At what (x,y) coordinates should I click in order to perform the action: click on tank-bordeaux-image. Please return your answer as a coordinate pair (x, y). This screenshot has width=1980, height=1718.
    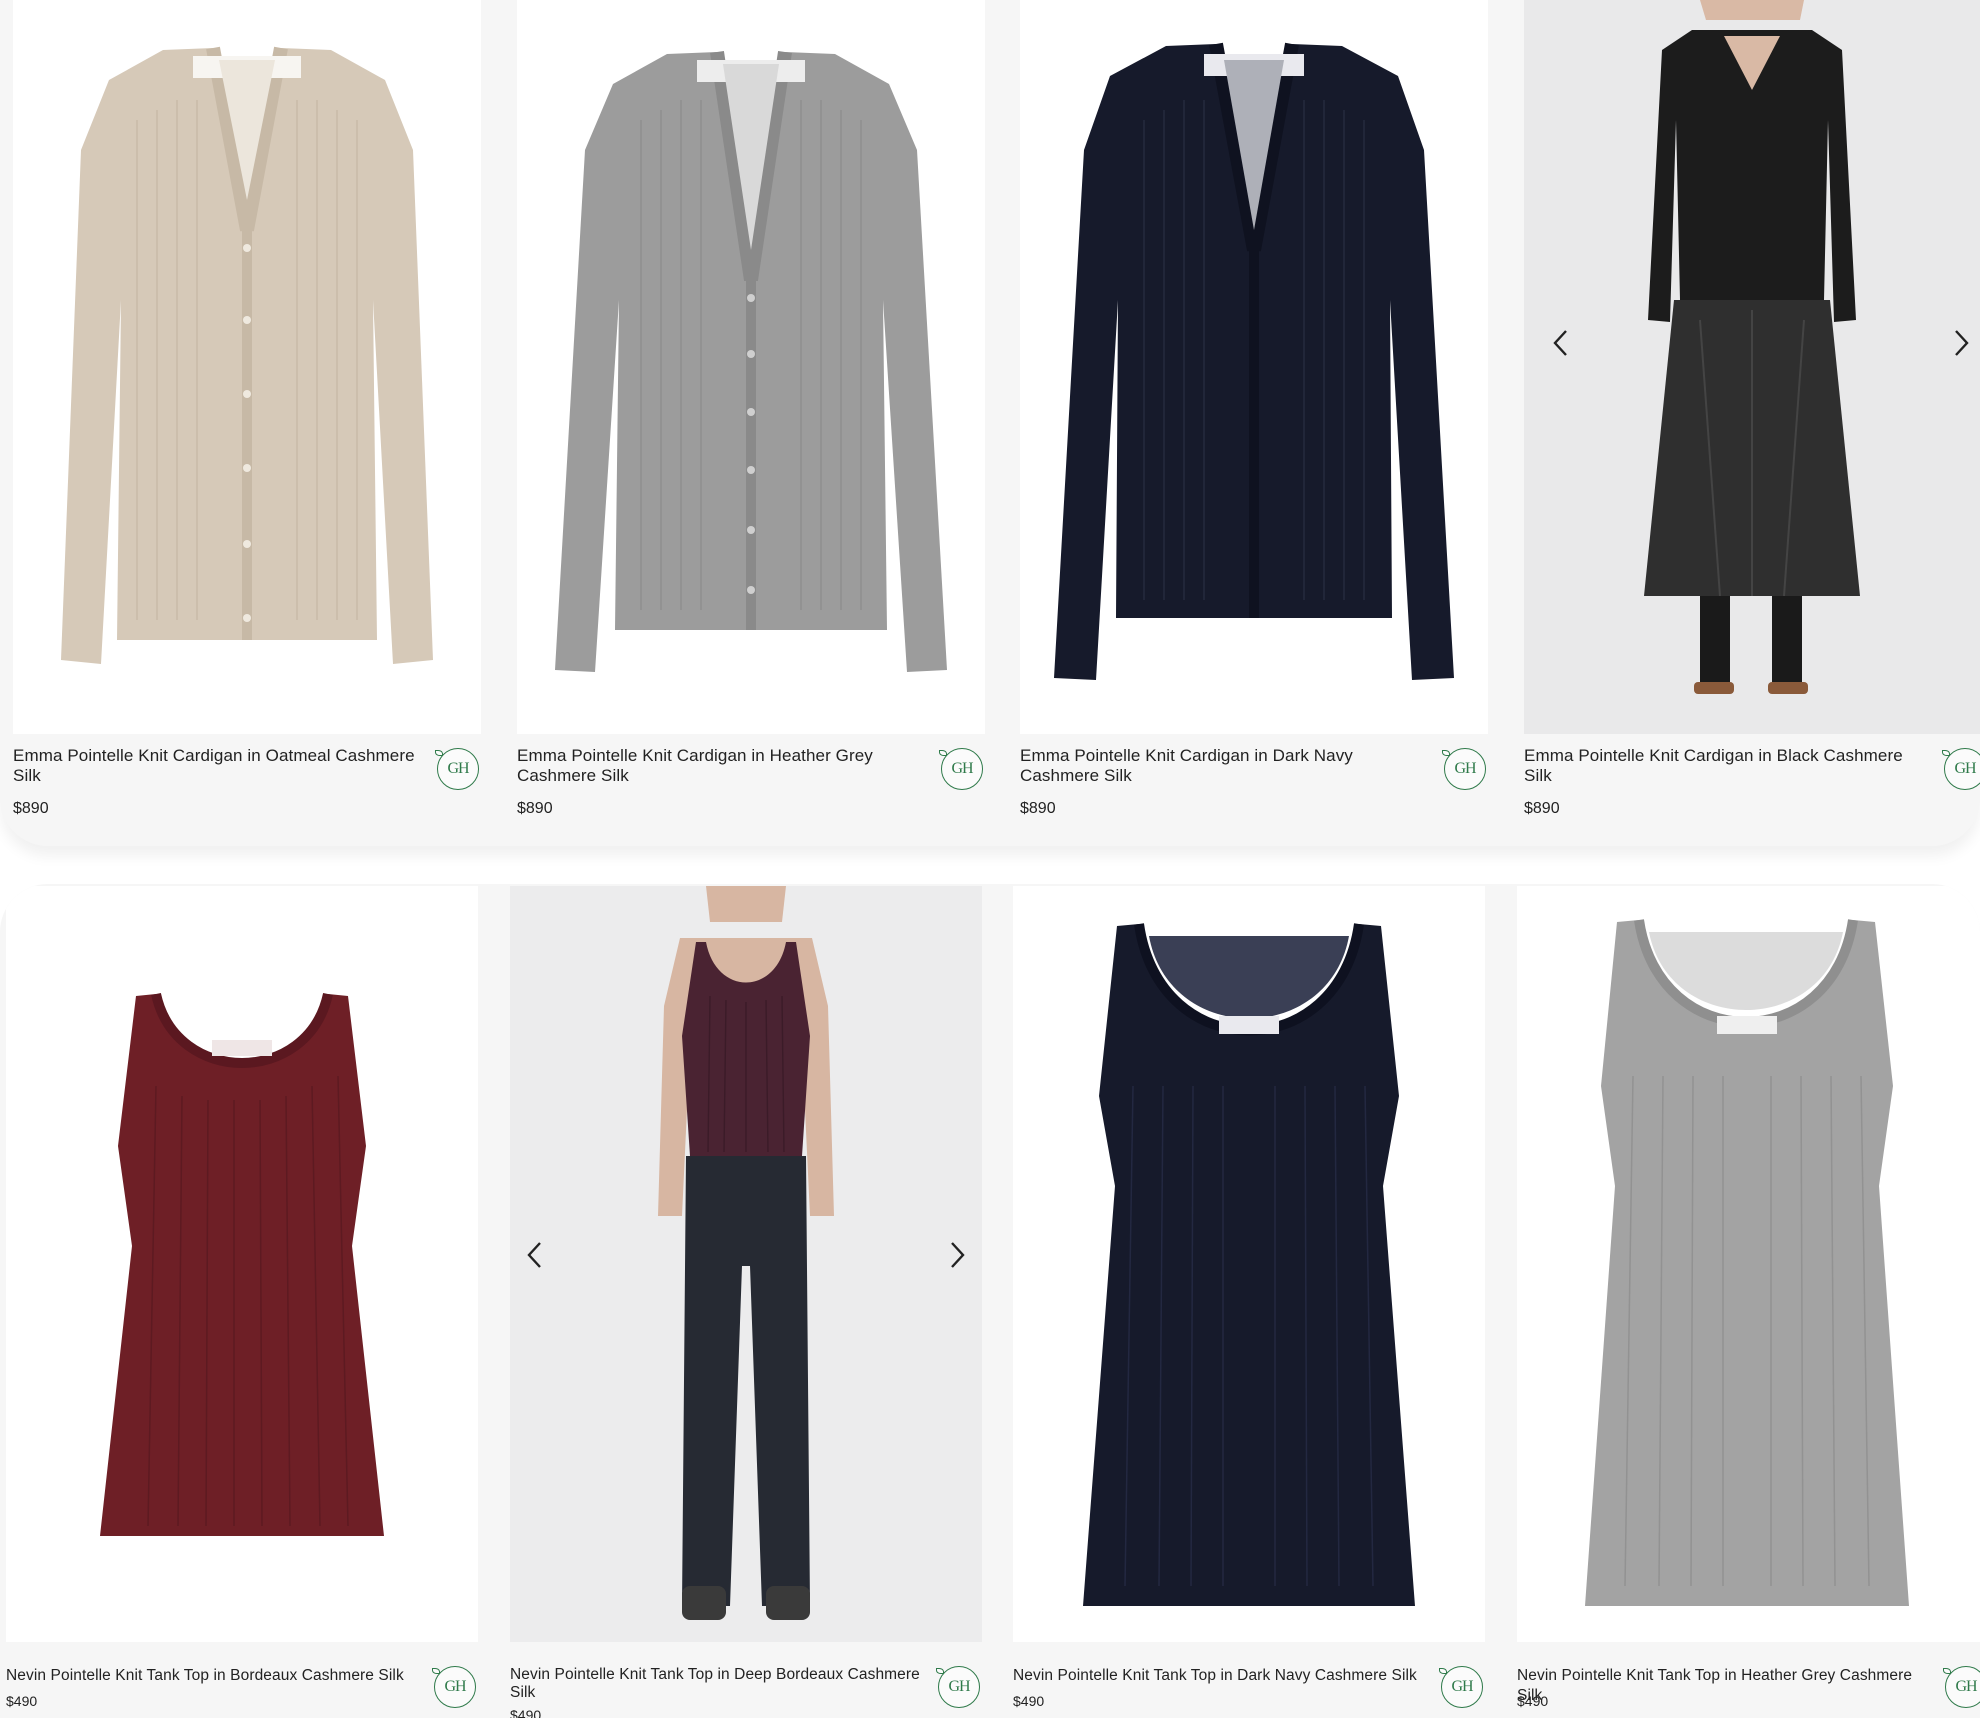
    Looking at the image, I should click on (242, 1264).